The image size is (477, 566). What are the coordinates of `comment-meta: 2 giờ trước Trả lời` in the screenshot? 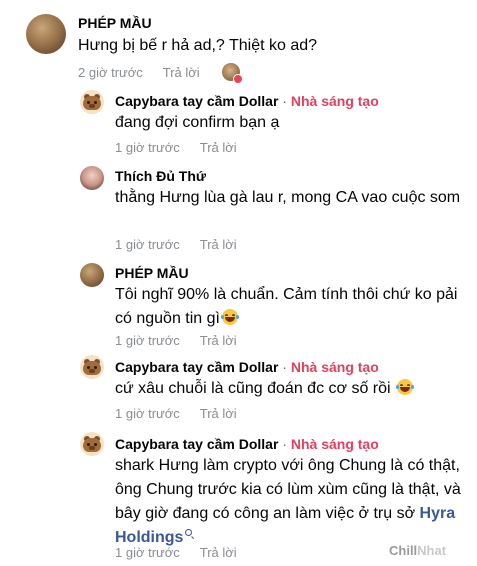 It's located at (139, 72).